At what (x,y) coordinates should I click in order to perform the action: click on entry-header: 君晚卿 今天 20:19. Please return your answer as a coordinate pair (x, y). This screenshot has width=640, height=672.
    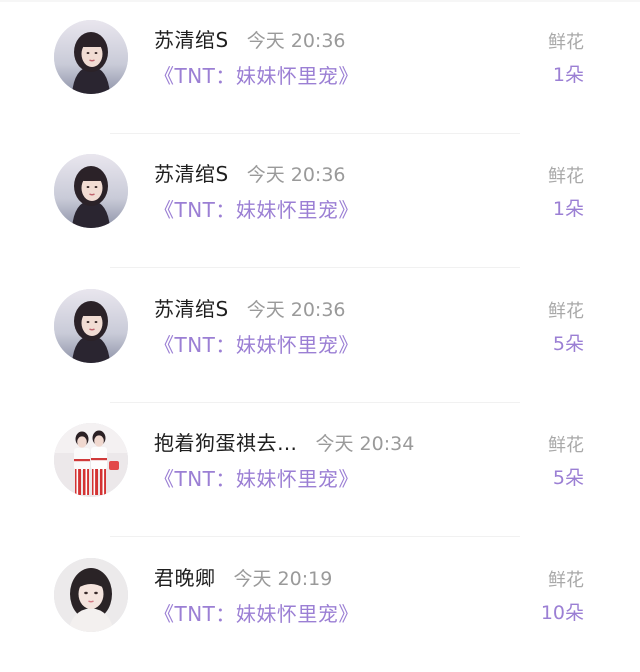
    Looking at the image, I should click on (243, 577).